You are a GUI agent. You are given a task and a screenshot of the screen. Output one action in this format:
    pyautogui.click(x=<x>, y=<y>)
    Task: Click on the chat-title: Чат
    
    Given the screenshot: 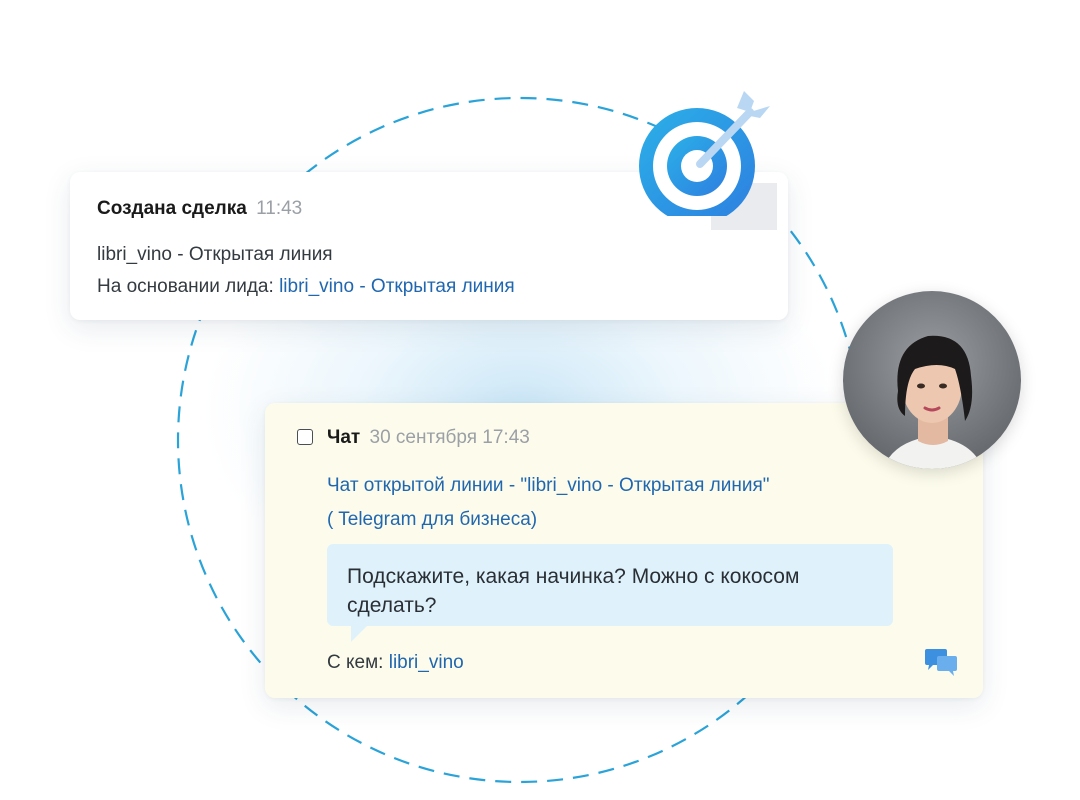 What is the action you would take?
    pyautogui.click(x=344, y=437)
    